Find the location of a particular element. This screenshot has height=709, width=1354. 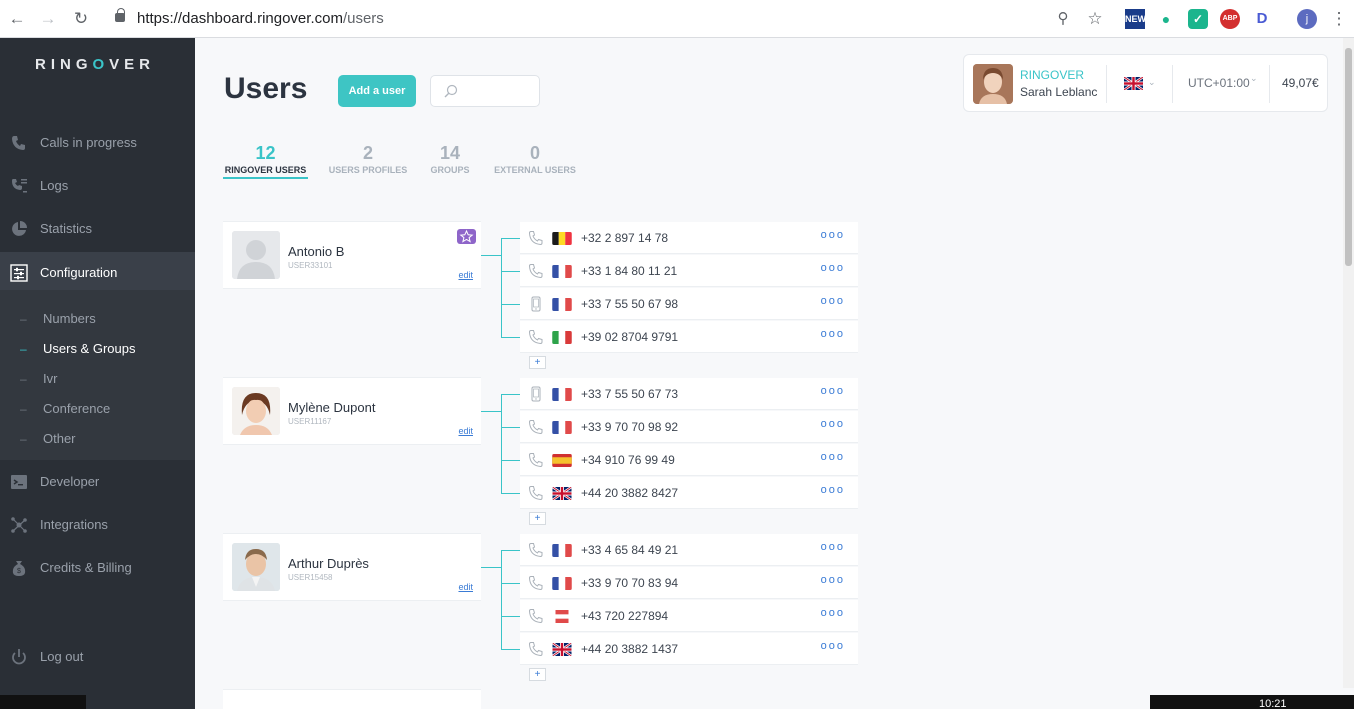

phone-number-row: +44 20 3882 1437 ooo is located at coordinates (689, 649).